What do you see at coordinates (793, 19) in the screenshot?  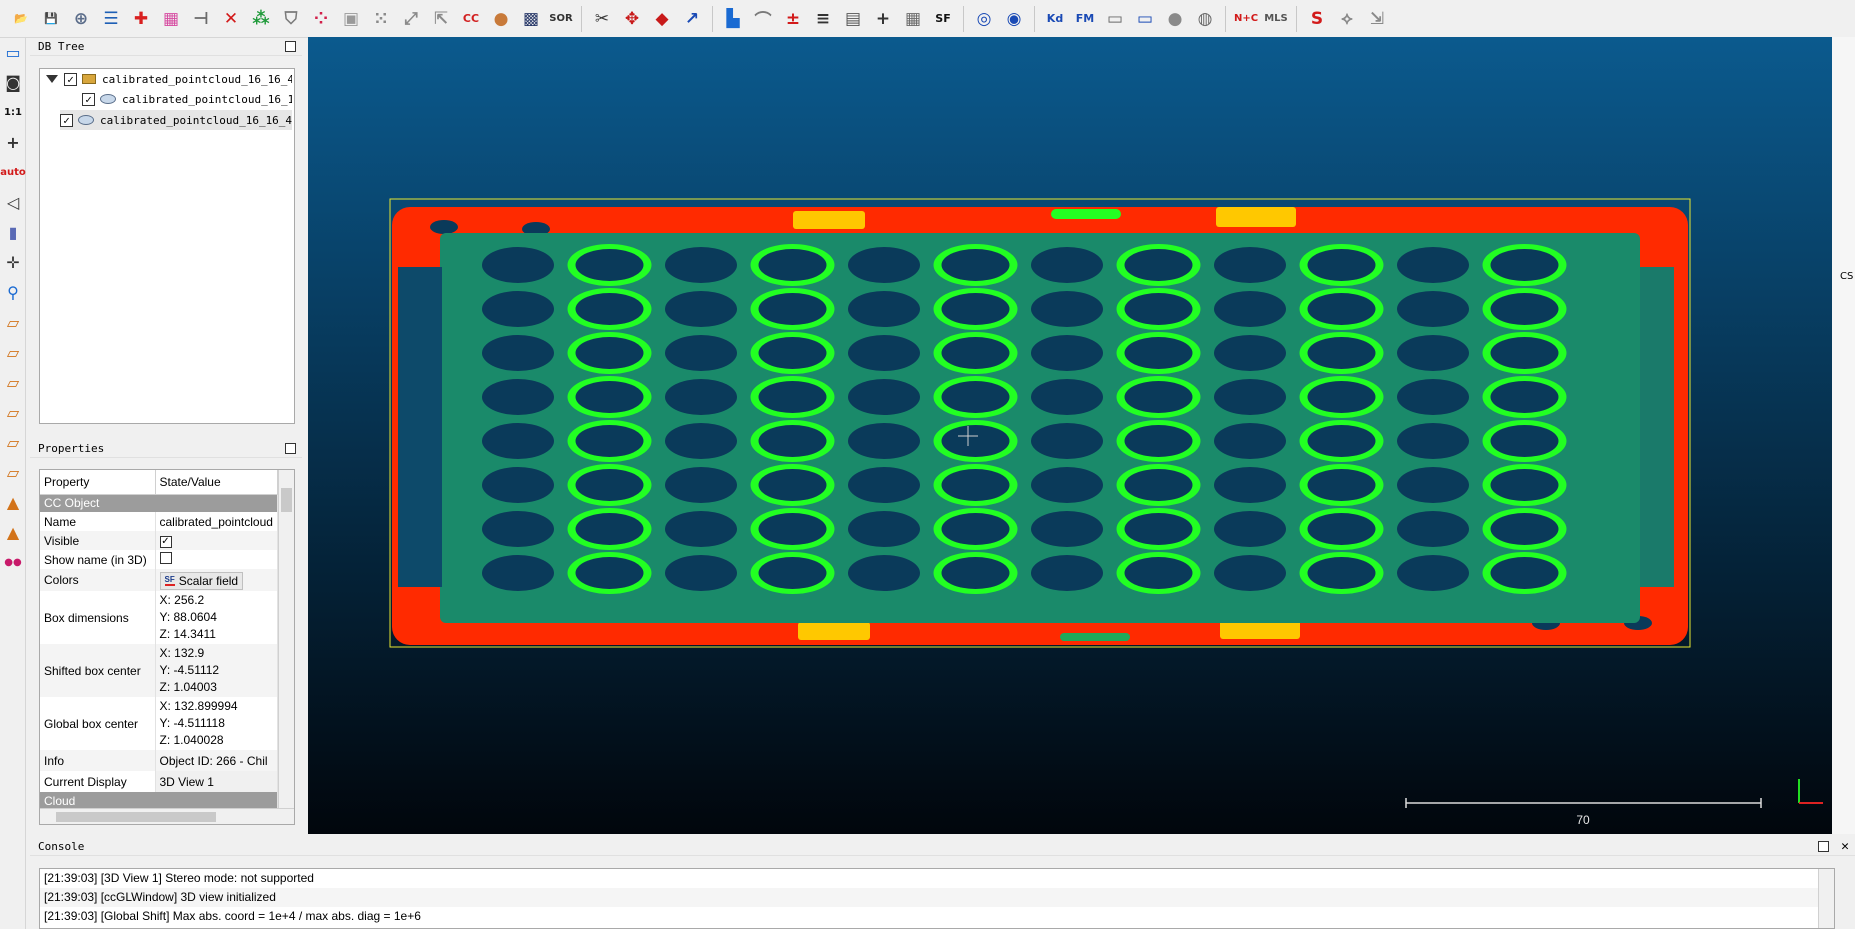 I see `sf-minmax-icon: ±` at bounding box center [793, 19].